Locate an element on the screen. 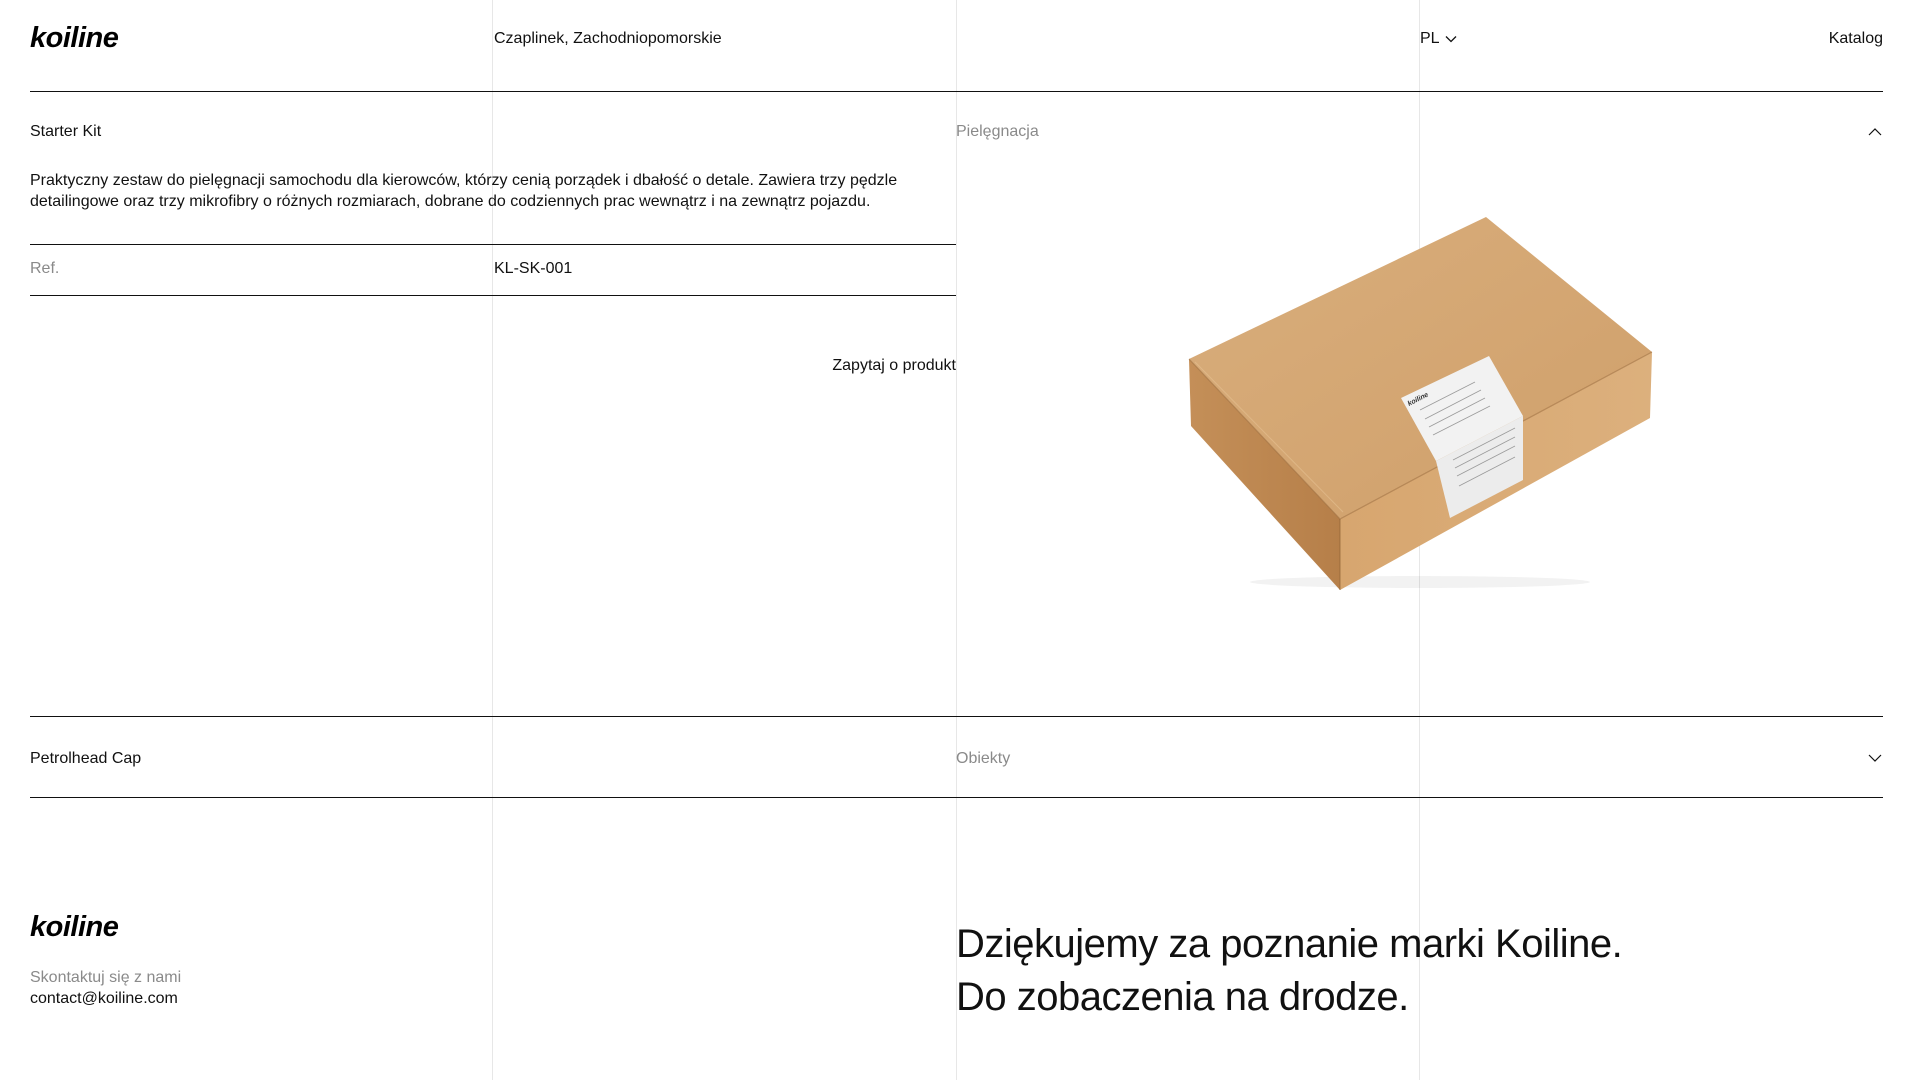  box-illustration: koiline is located at coordinates (1420, 403).